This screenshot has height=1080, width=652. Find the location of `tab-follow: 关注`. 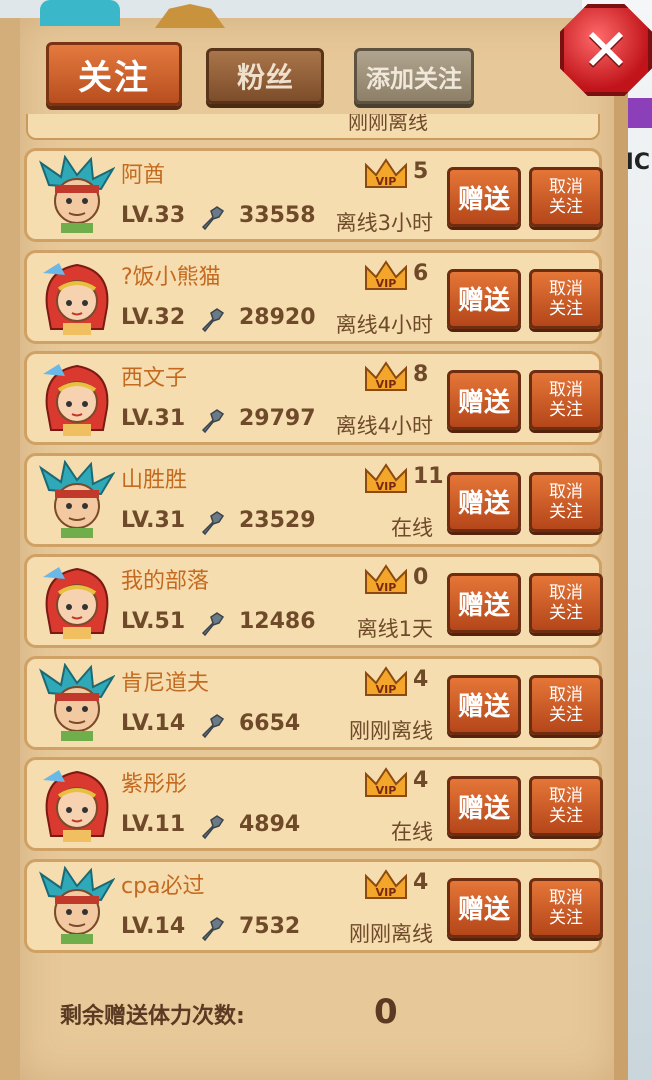

tab-follow: 关注 is located at coordinates (114, 74).